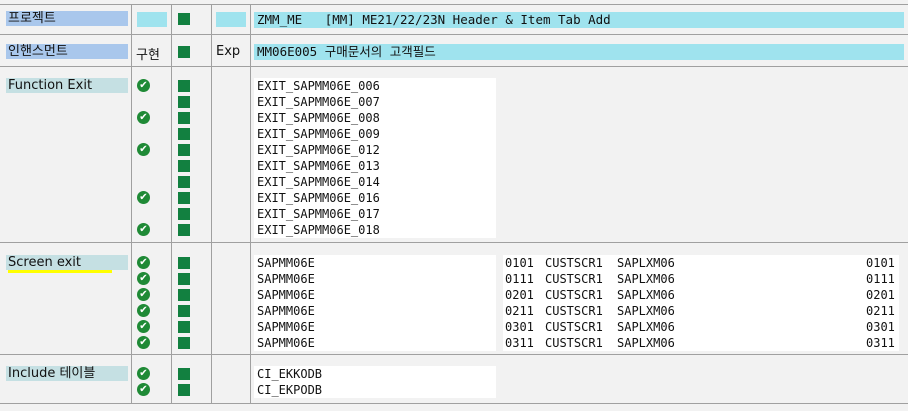 This screenshot has width=908, height=411. What do you see at coordinates (346, 51) in the screenshot?
I see `enhancement-title: MM06E005 구매문서의 고객필드` at bounding box center [346, 51].